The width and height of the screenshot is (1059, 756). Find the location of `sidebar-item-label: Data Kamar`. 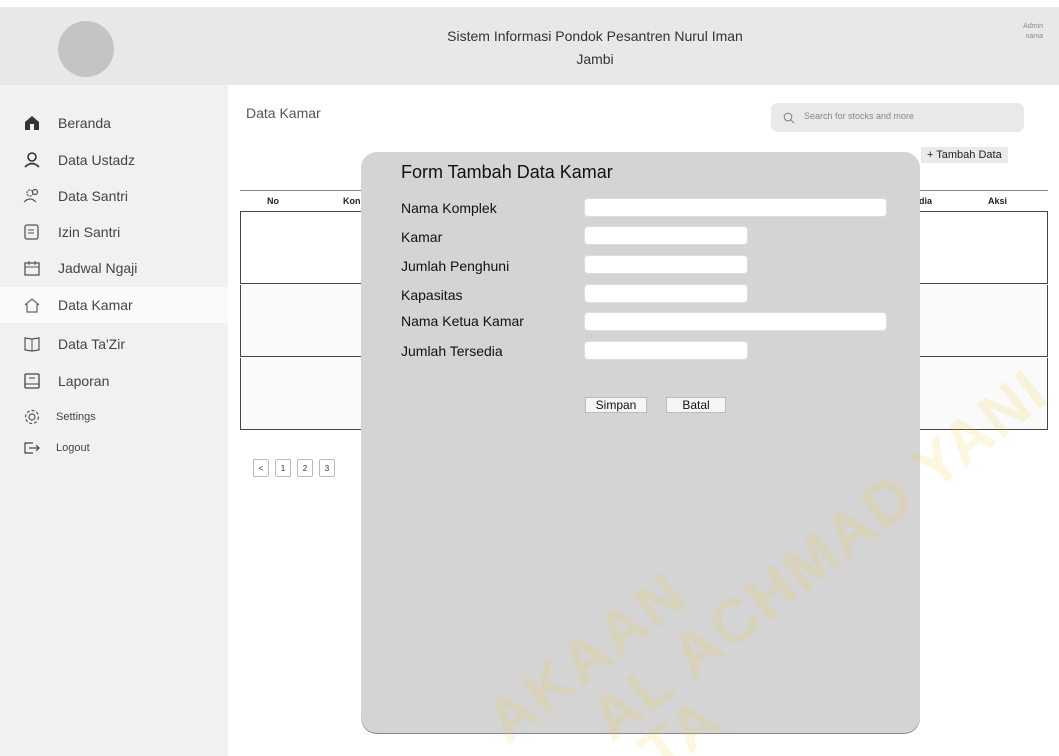

sidebar-item-label: Data Kamar is located at coordinates (95, 305).